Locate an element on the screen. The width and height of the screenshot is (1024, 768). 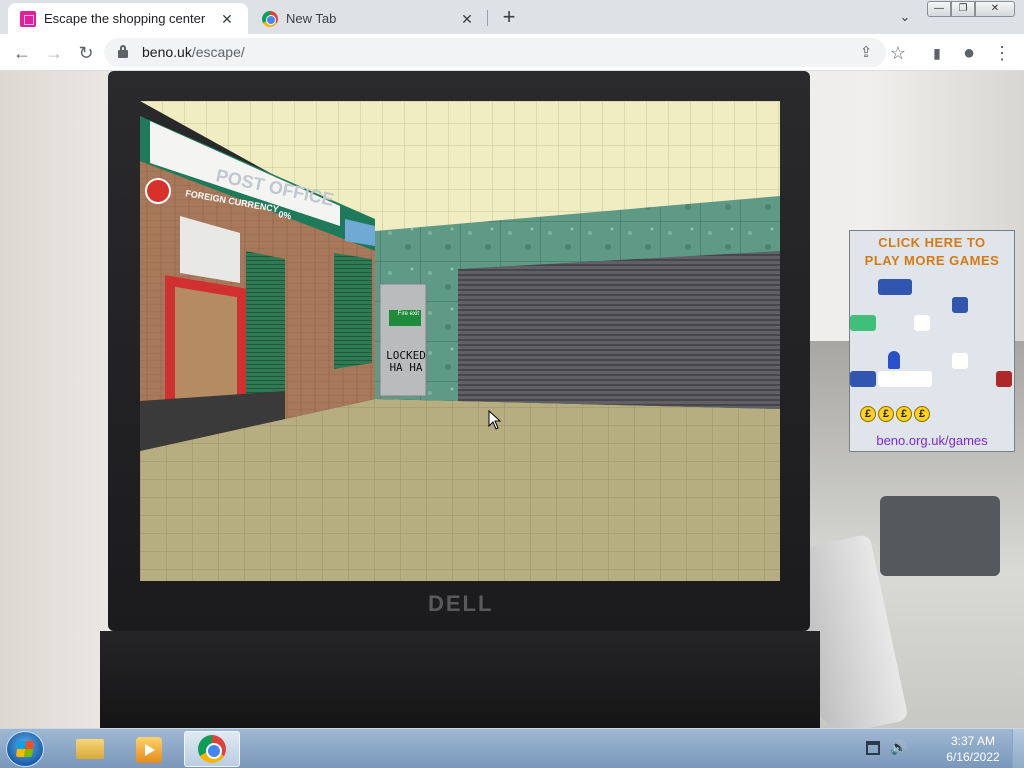
chrome-icon is located at coordinates (212, 749).